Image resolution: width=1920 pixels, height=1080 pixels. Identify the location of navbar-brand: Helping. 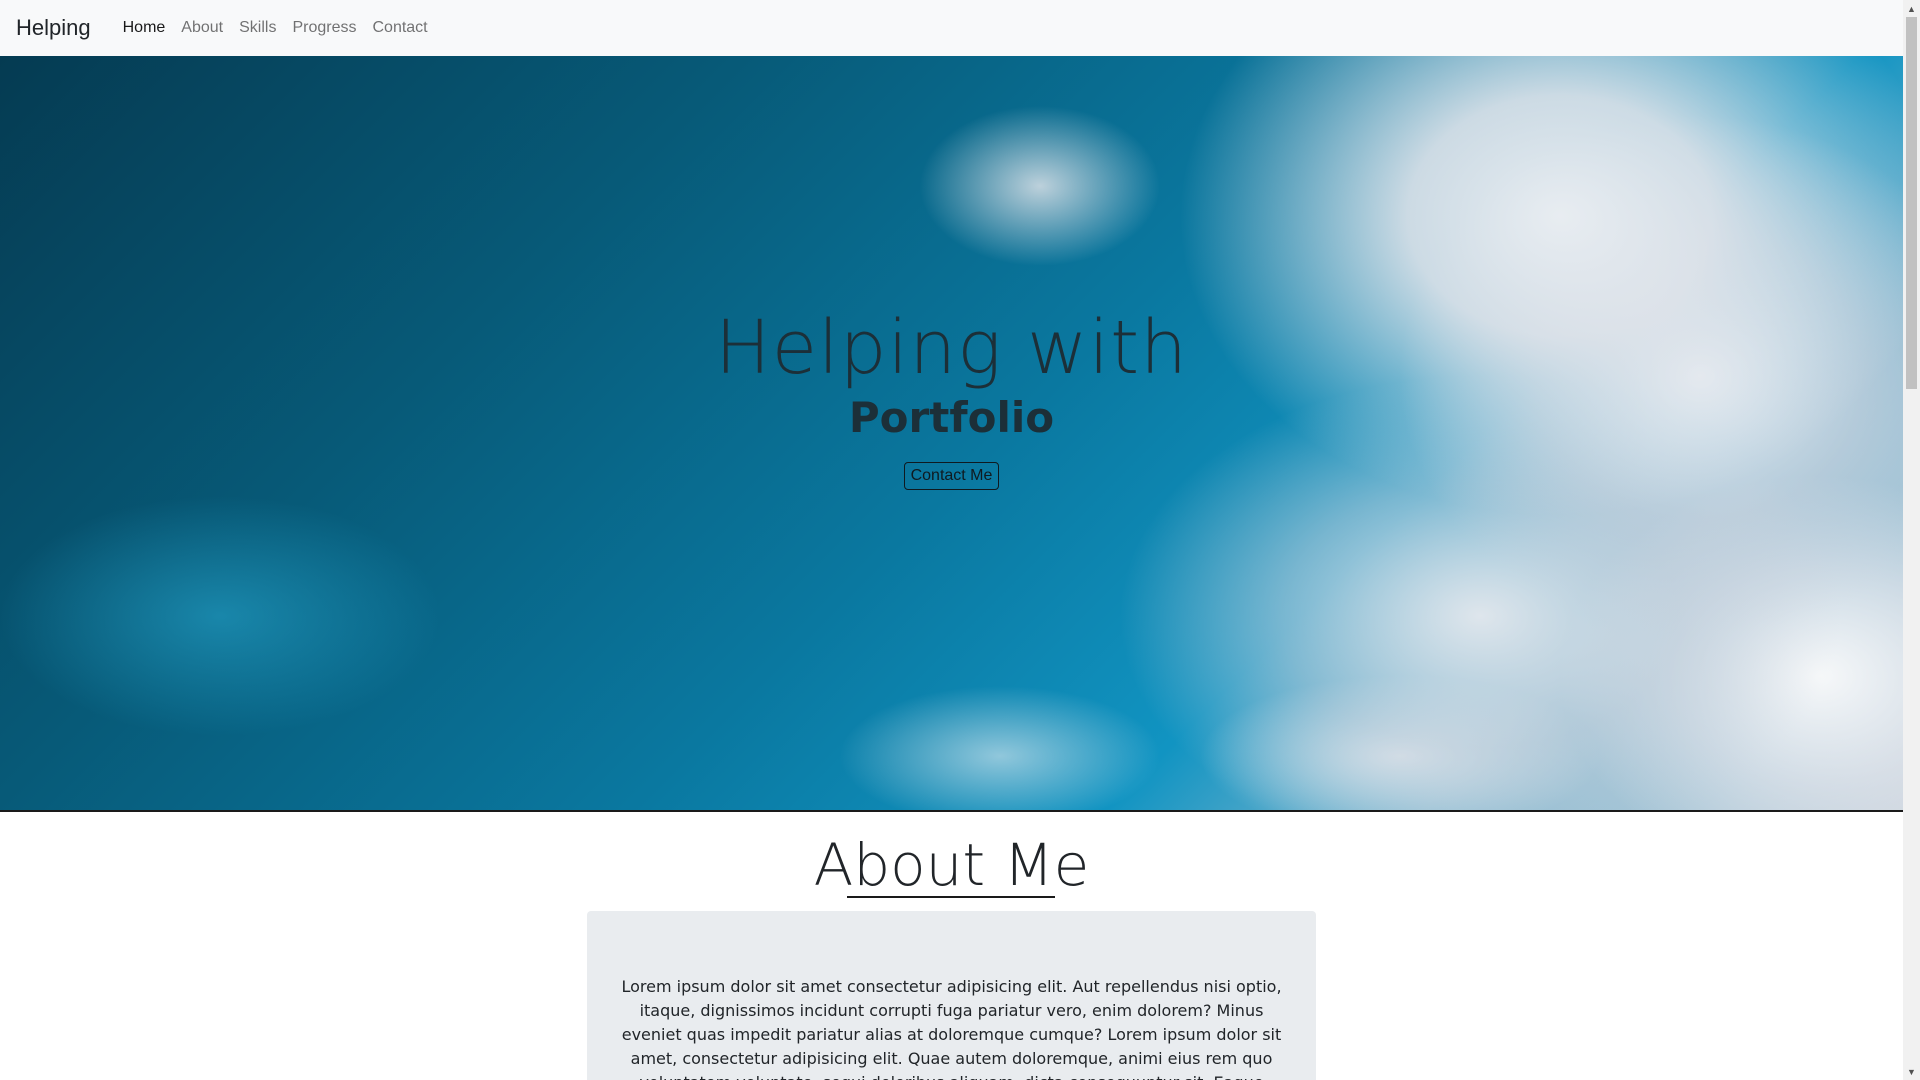
(53, 28).